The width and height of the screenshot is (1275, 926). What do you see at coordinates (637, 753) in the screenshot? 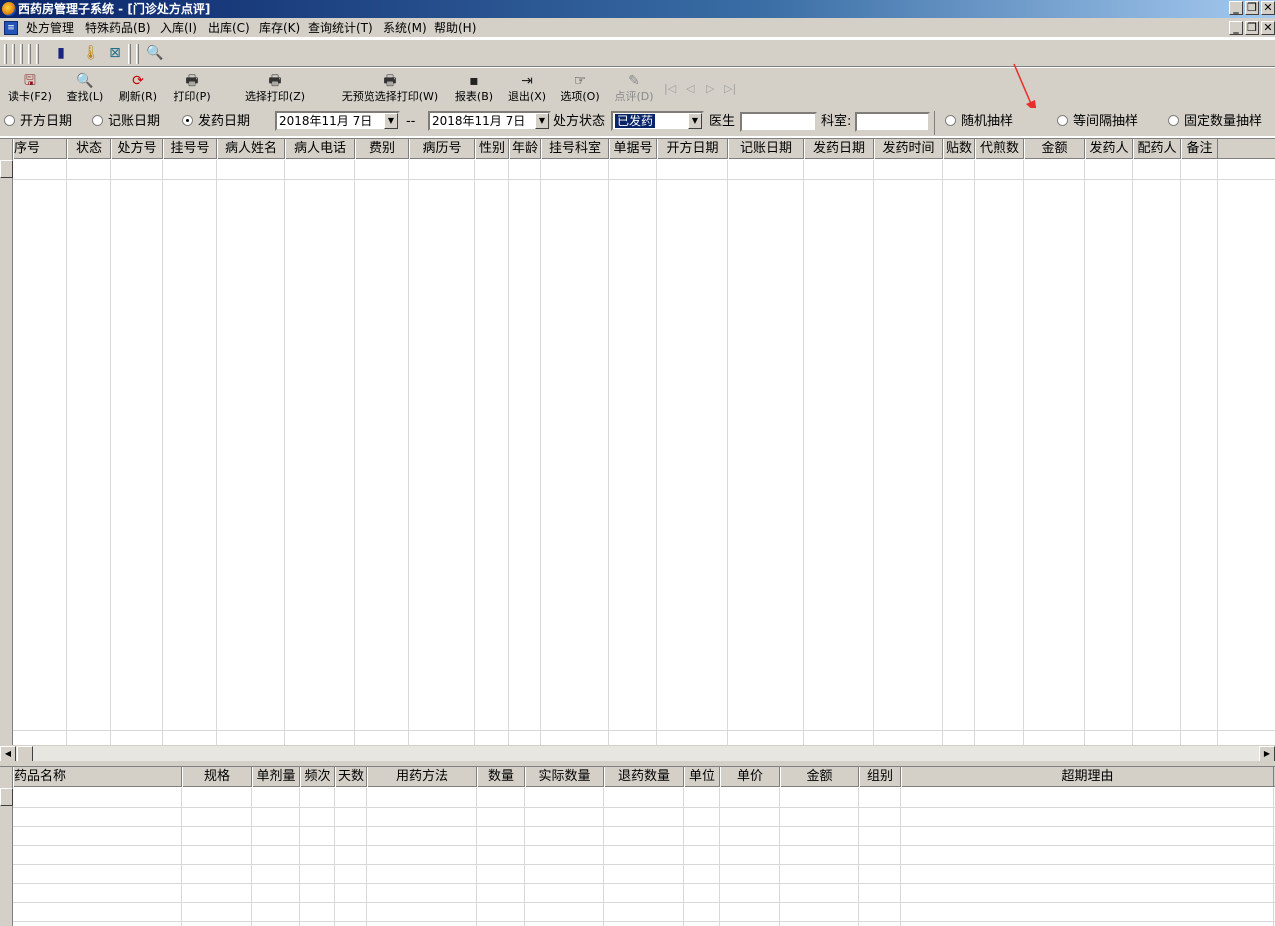
I see `horizontal-scrollbar: ◀ ▶` at bounding box center [637, 753].